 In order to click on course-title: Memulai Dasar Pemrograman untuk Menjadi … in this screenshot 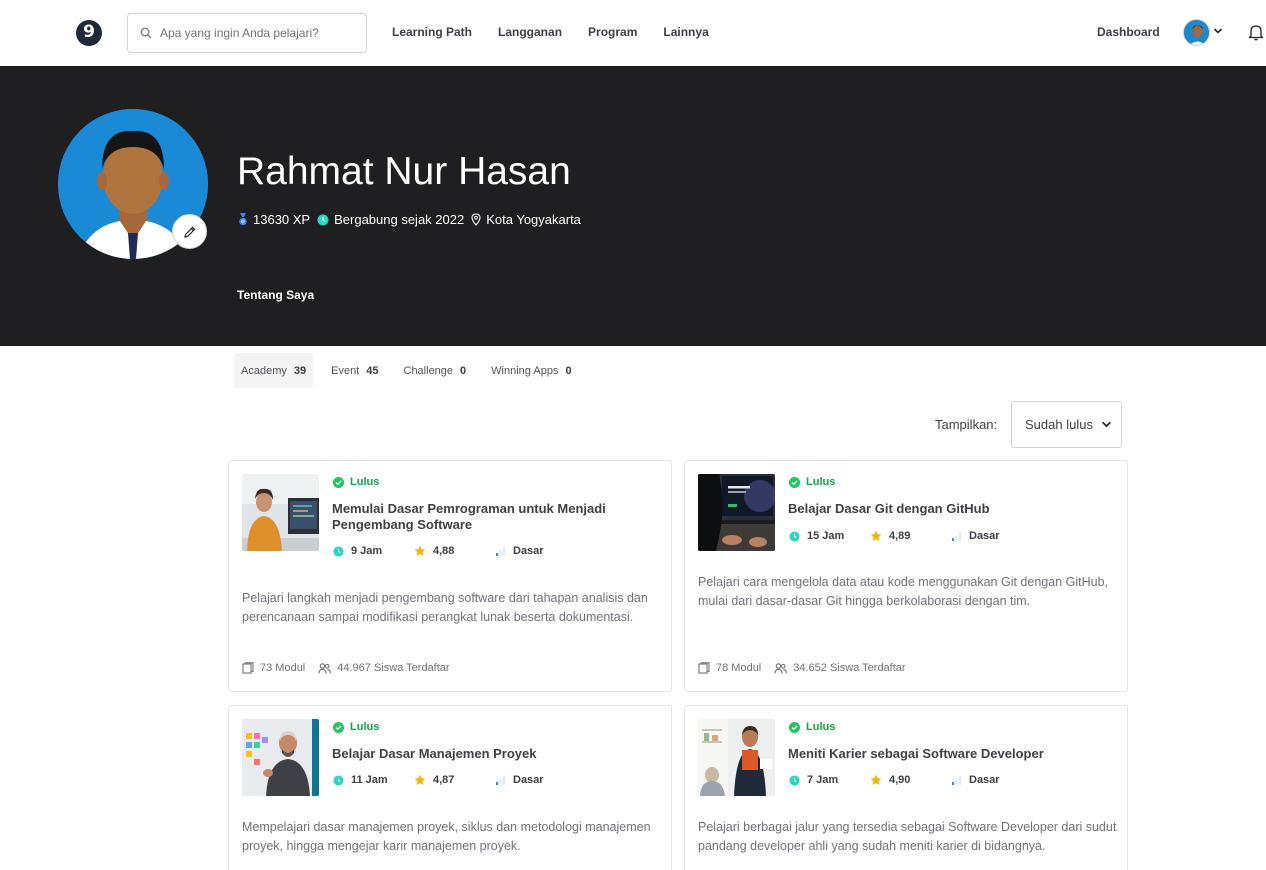, I will do `click(492, 517)`.